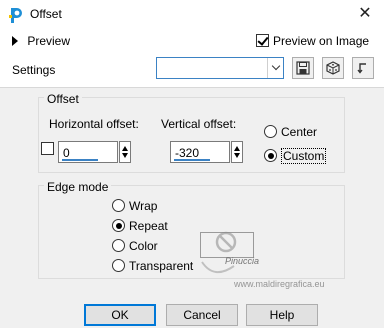  I want to click on color-label: Color, so click(143, 246).